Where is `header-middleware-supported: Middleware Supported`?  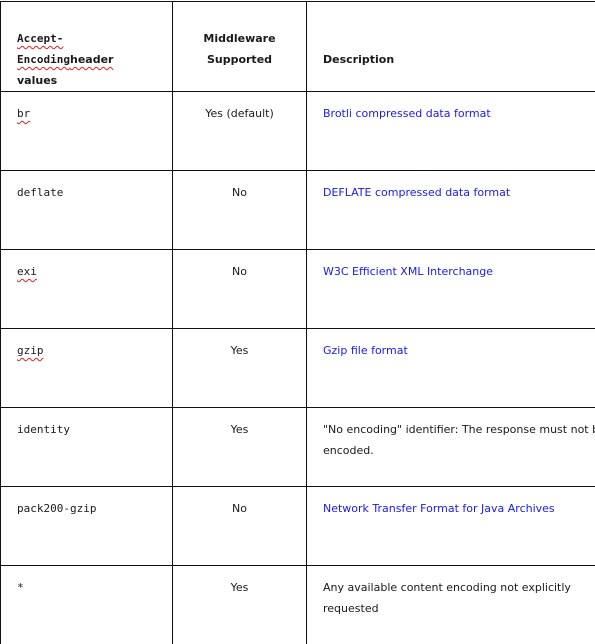 header-middleware-supported: Middleware Supported is located at coordinates (239, 46).